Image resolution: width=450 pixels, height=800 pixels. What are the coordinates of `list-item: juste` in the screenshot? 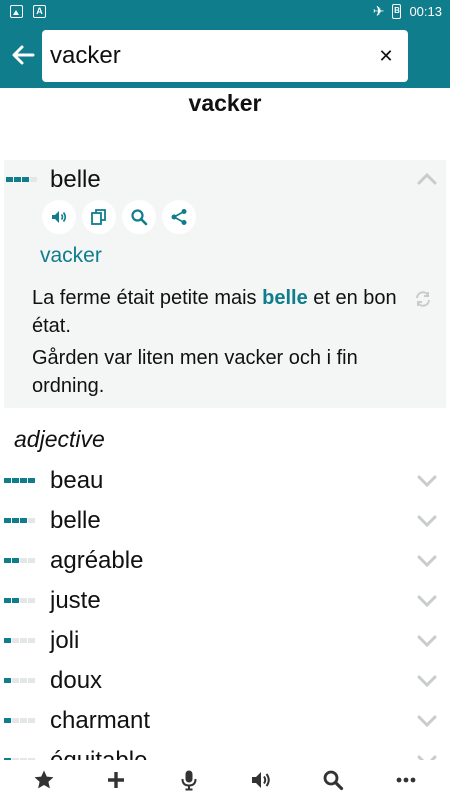 It's located at (225, 601).